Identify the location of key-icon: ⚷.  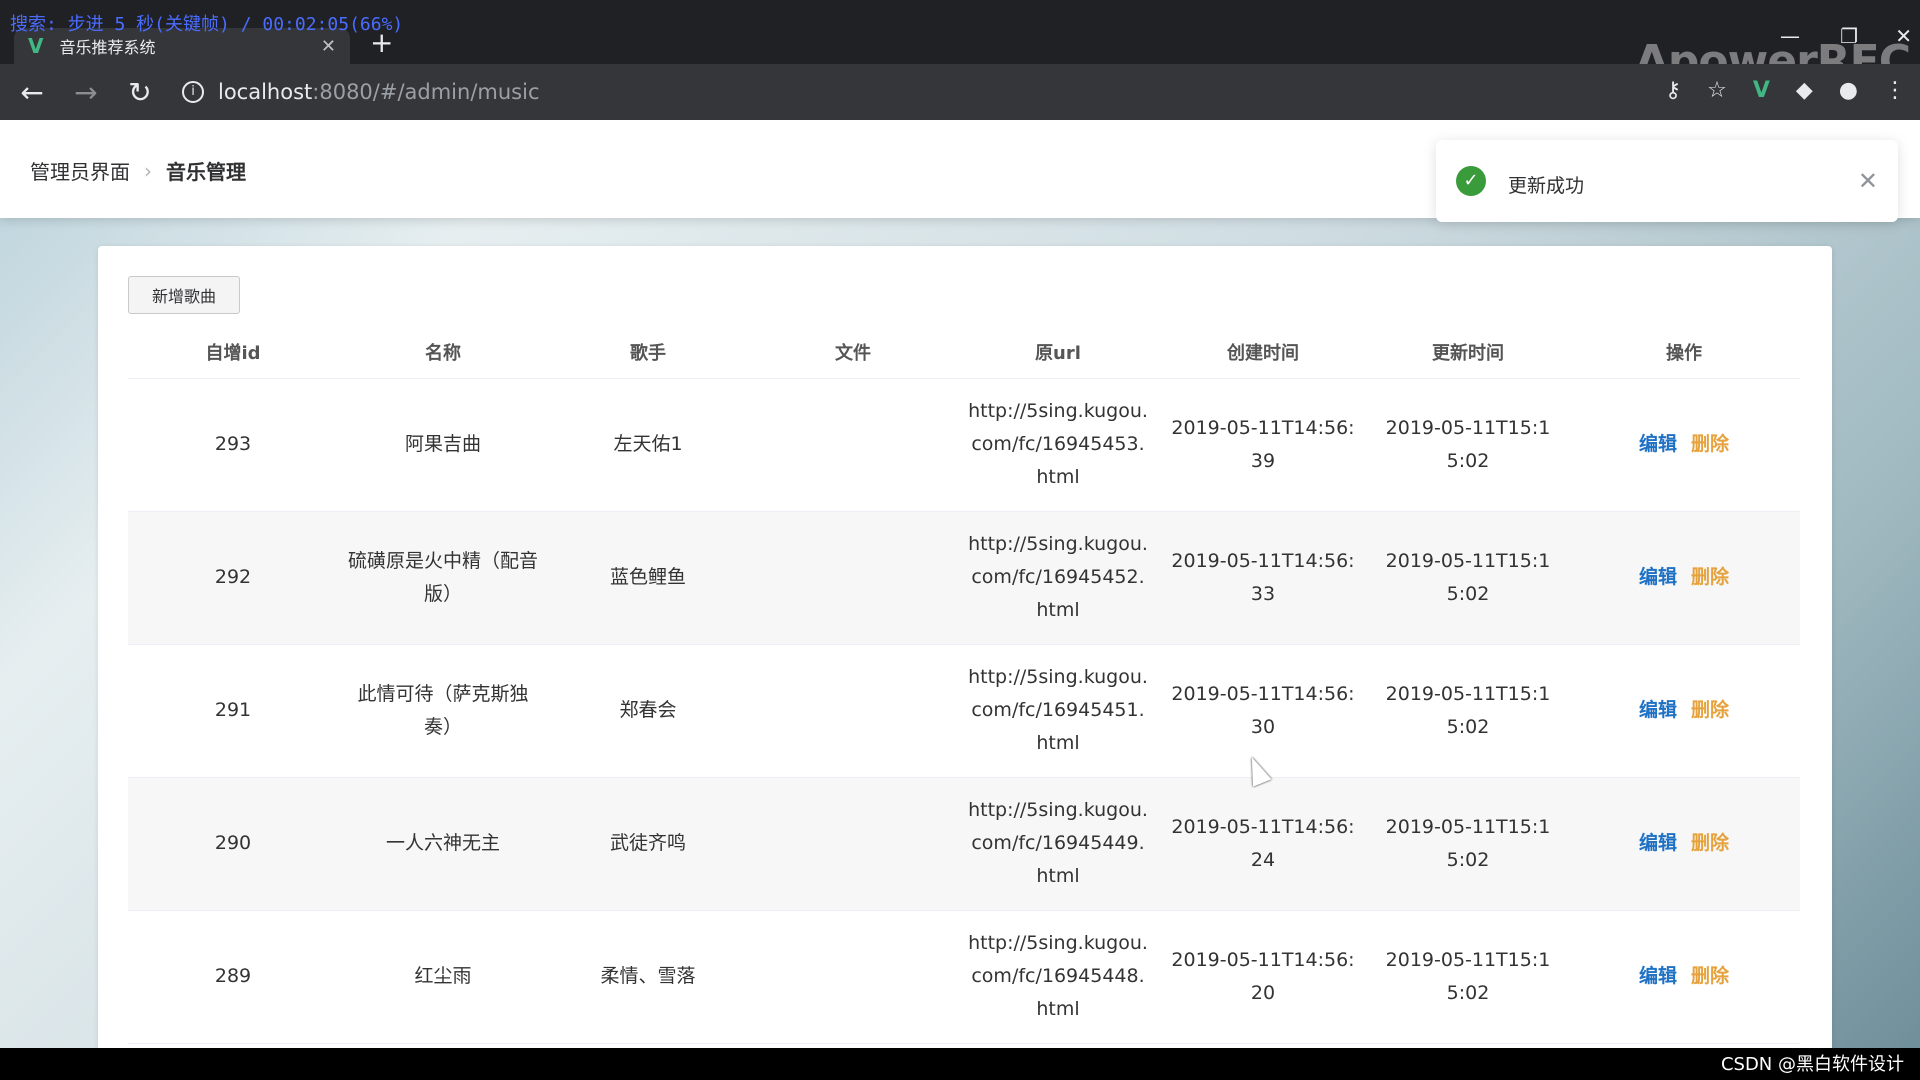
(1673, 90).